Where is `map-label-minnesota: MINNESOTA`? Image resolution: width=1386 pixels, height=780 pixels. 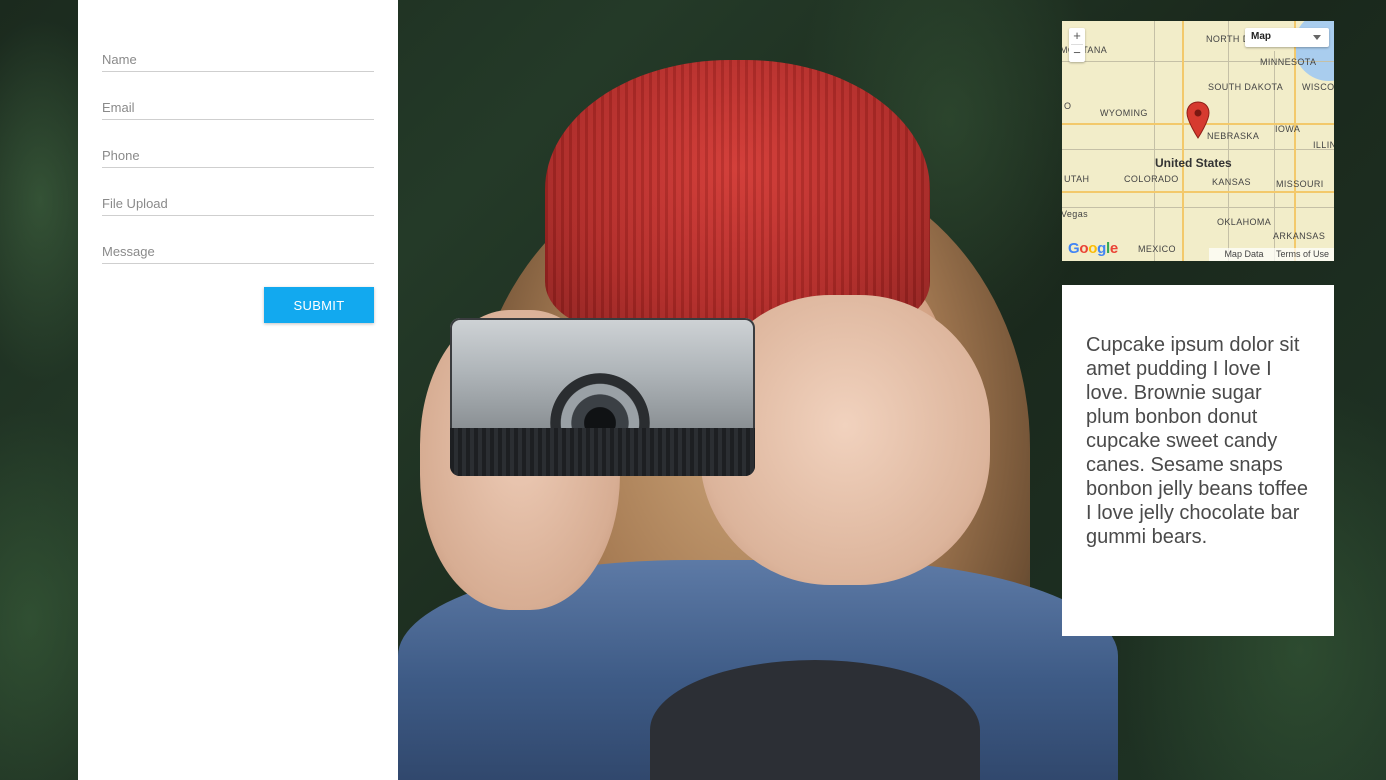 map-label-minnesota: MINNESOTA is located at coordinates (1288, 62).